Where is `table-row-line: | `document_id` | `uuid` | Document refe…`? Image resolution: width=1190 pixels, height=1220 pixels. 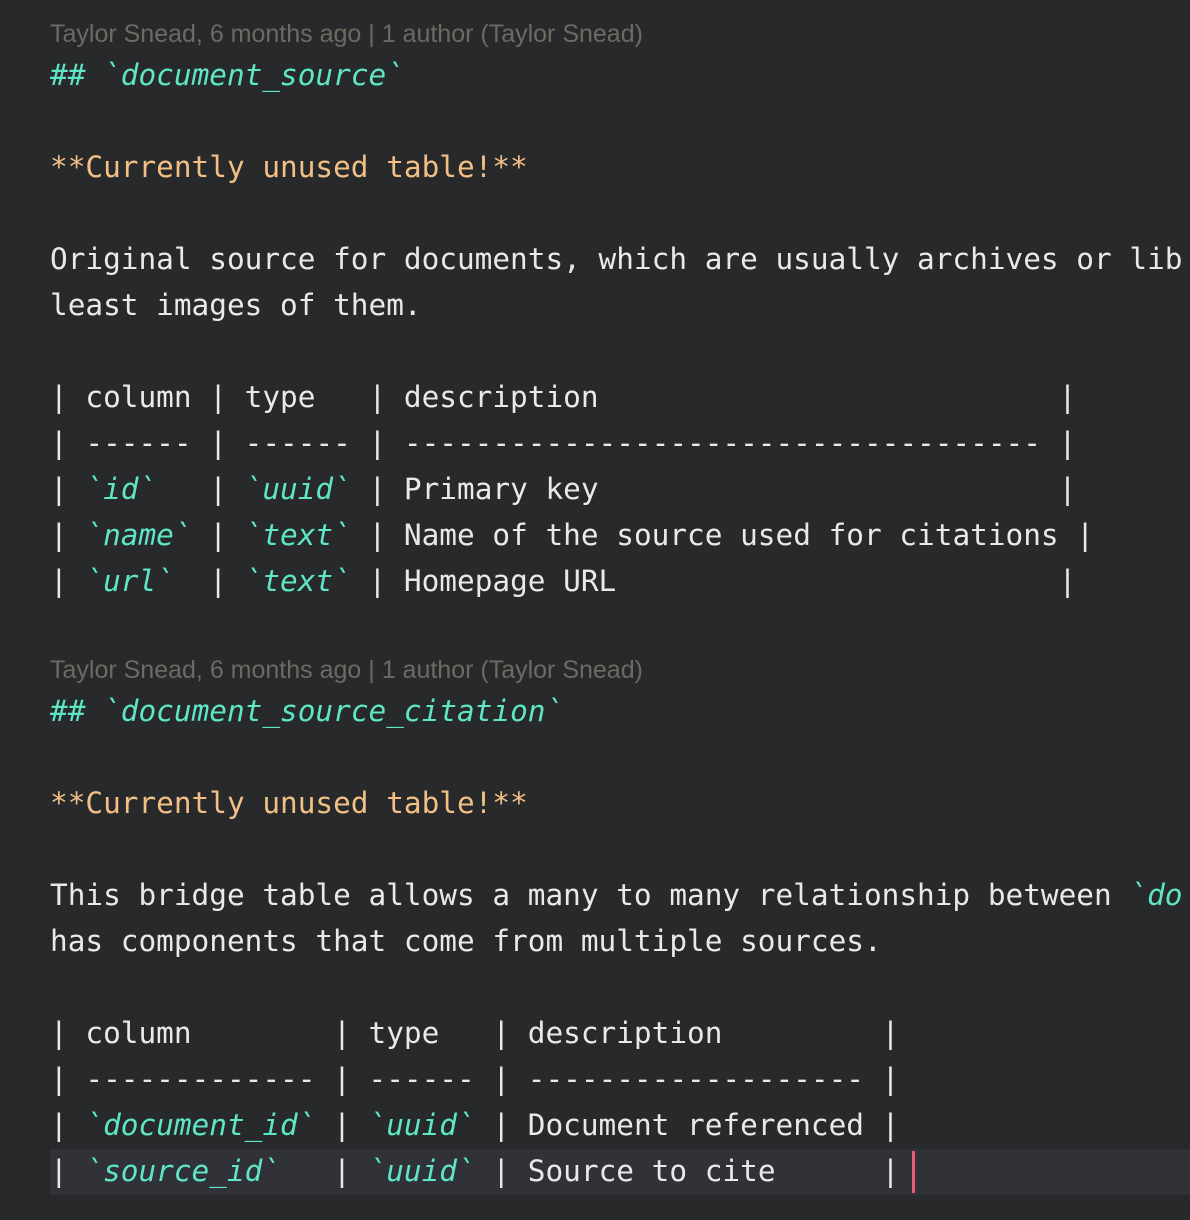
table-row-line: | `document_id` | `uuid` | Document refe… is located at coordinates (474, 1125).